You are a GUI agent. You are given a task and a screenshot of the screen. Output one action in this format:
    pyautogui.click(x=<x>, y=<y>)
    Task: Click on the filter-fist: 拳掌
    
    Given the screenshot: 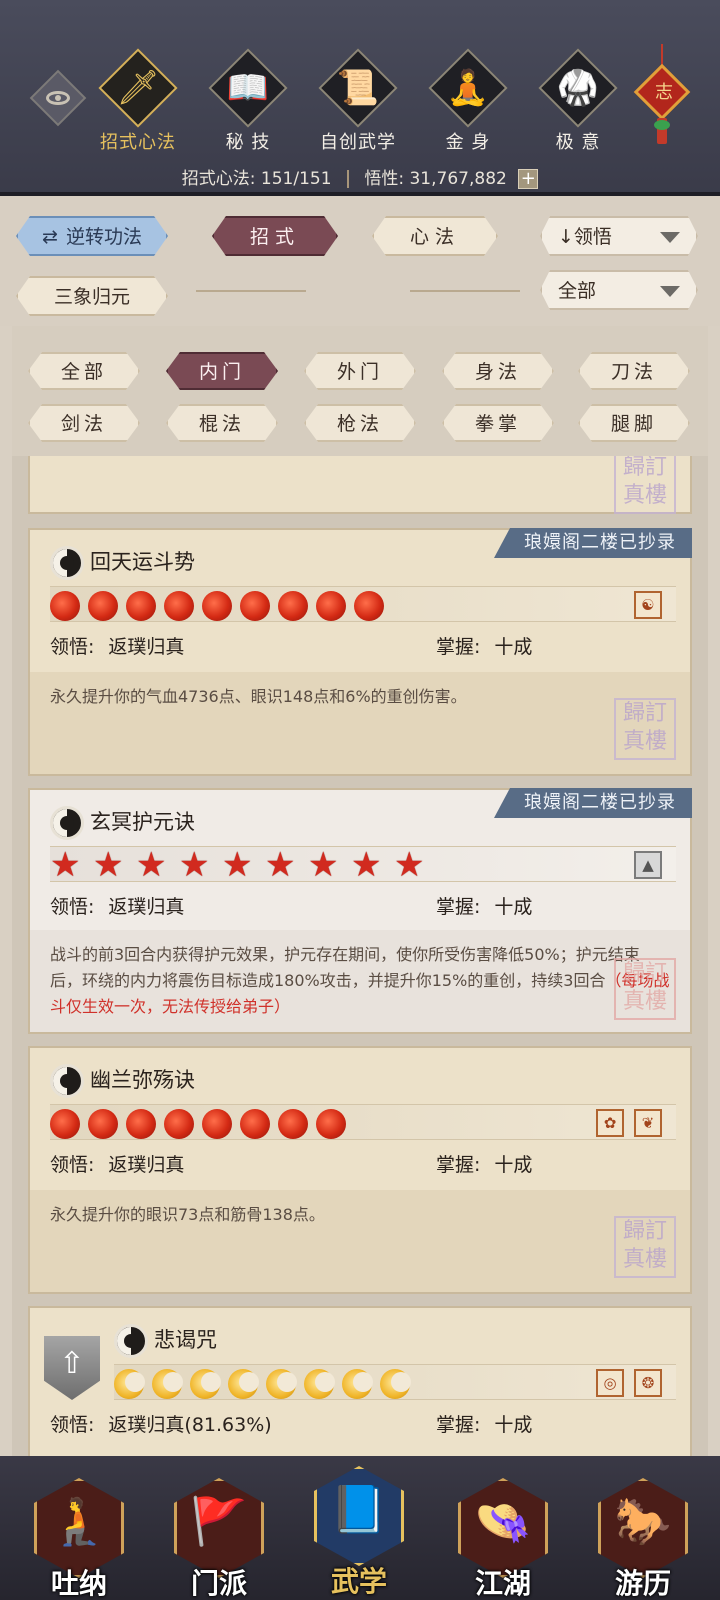 What is the action you would take?
    pyautogui.click(x=498, y=423)
    